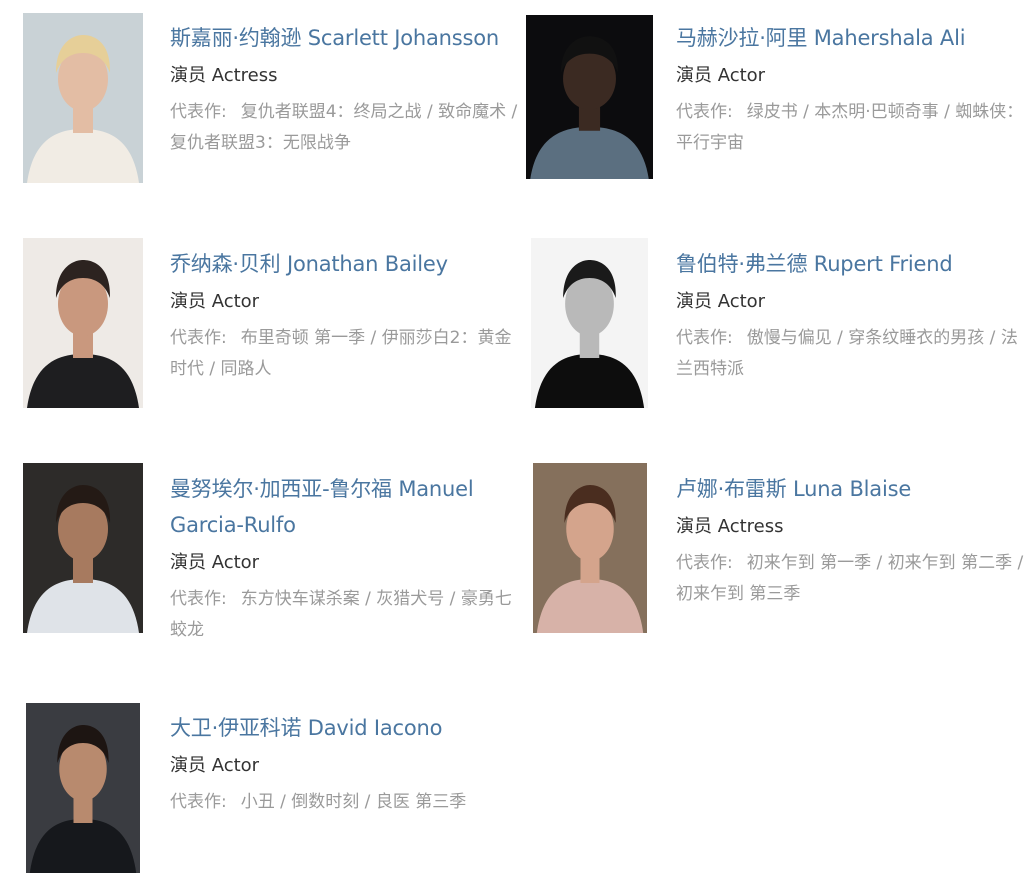  Describe the element at coordinates (809, 563) in the screenshot. I see `work-link: 初来乍到 第一季` at that location.